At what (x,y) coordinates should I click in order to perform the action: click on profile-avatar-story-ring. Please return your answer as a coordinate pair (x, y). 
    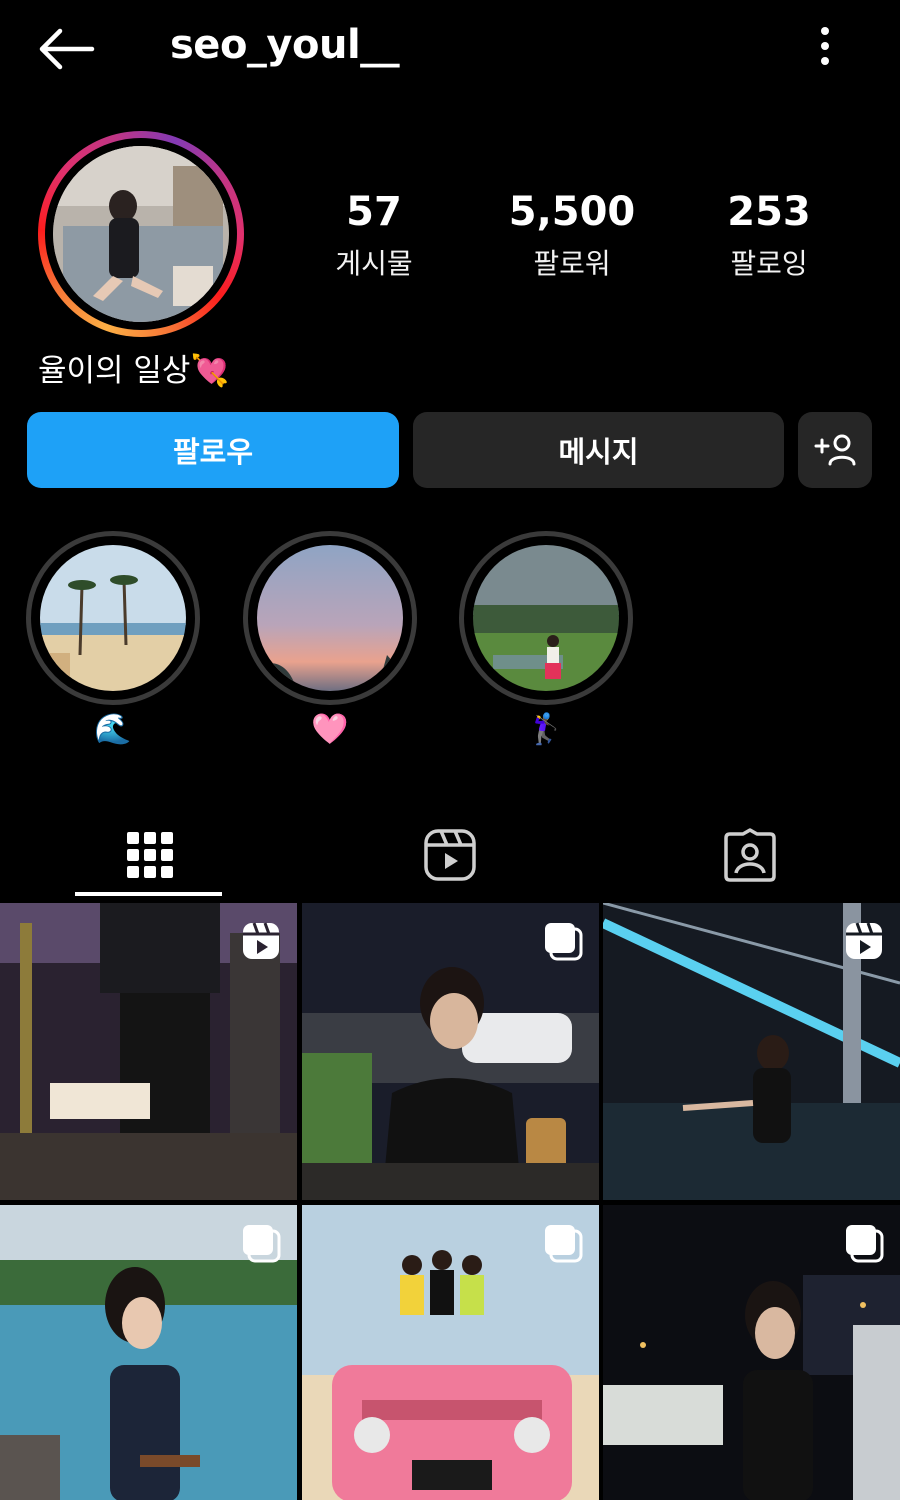
    Looking at the image, I should click on (141, 234).